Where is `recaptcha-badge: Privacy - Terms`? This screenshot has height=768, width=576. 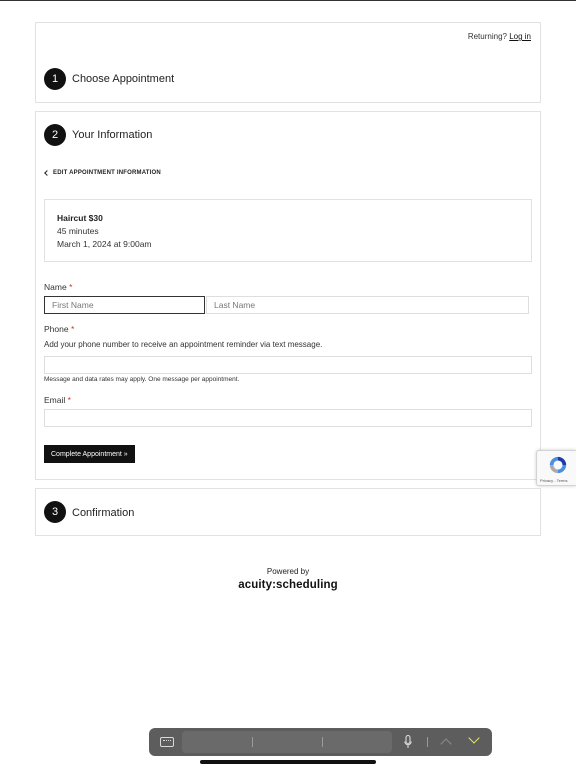
recaptcha-badge: Privacy - Terms is located at coordinates (556, 468).